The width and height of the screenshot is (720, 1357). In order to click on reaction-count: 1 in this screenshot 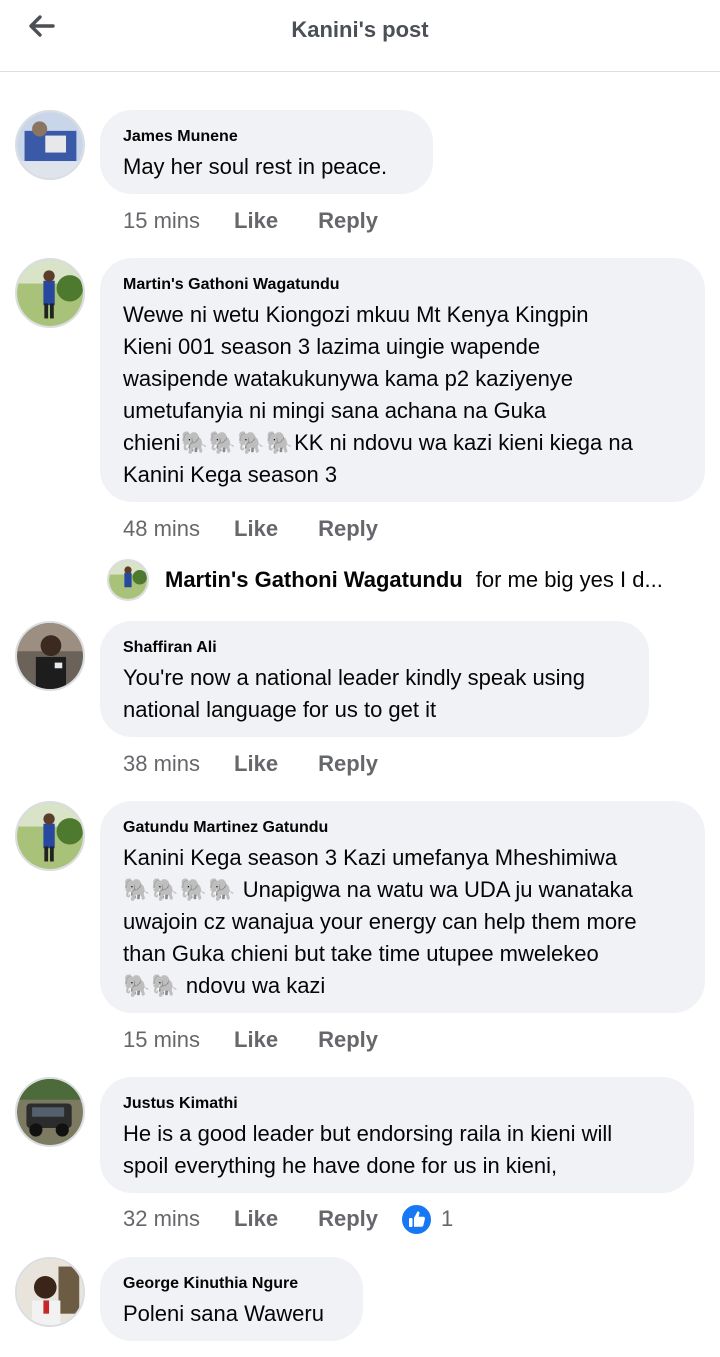, I will do `click(447, 1218)`.